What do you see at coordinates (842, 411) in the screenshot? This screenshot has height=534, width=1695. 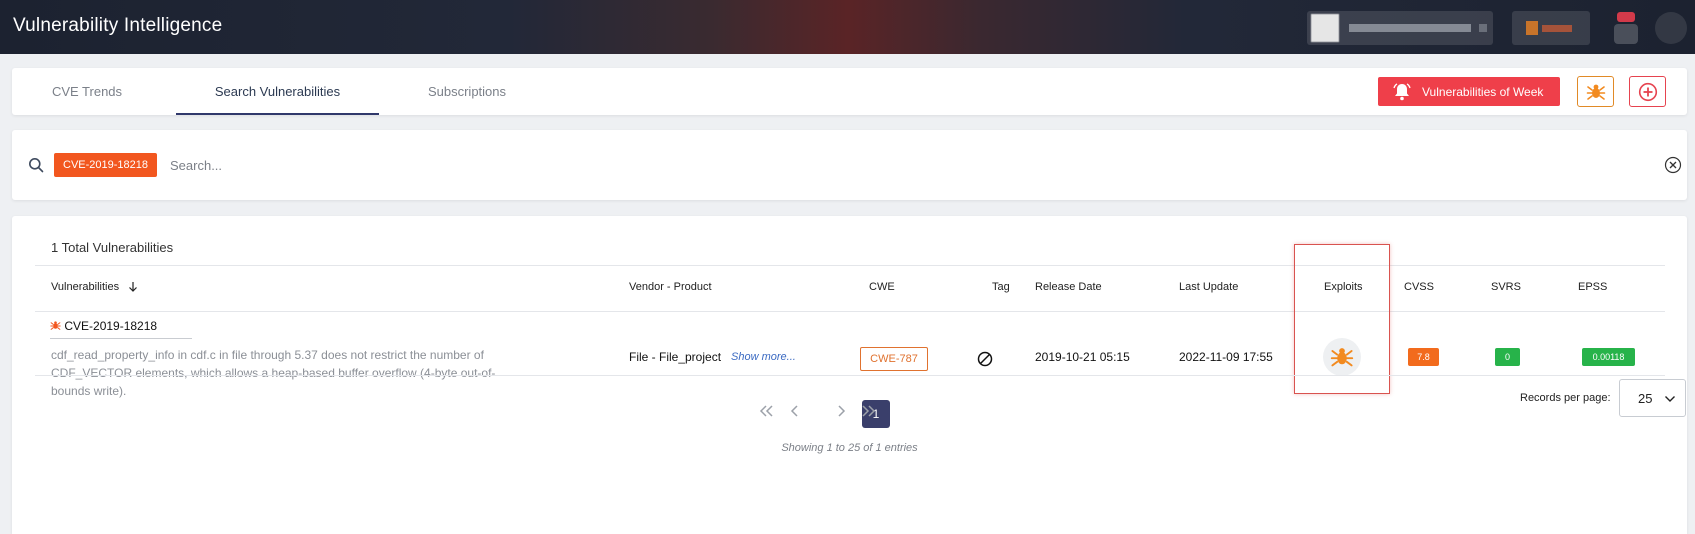 I see `next-page-icon` at bounding box center [842, 411].